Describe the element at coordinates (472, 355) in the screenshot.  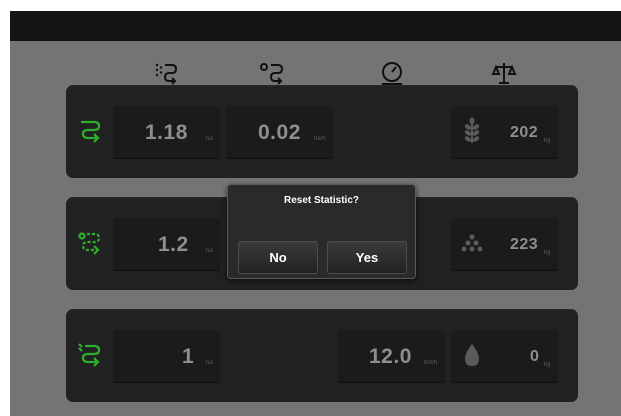
I see `fertilizer-drop-icon` at that location.